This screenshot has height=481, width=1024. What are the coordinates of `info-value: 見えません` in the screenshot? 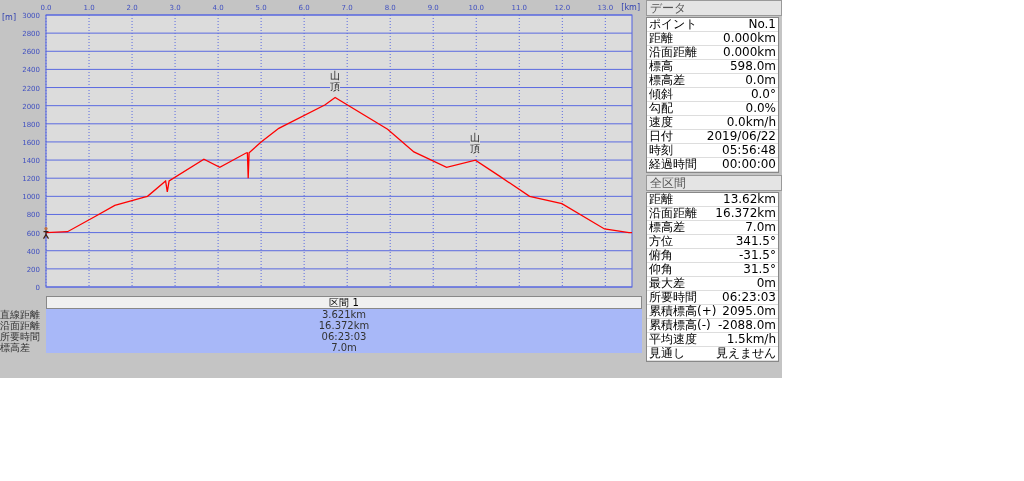 It's located at (746, 353).